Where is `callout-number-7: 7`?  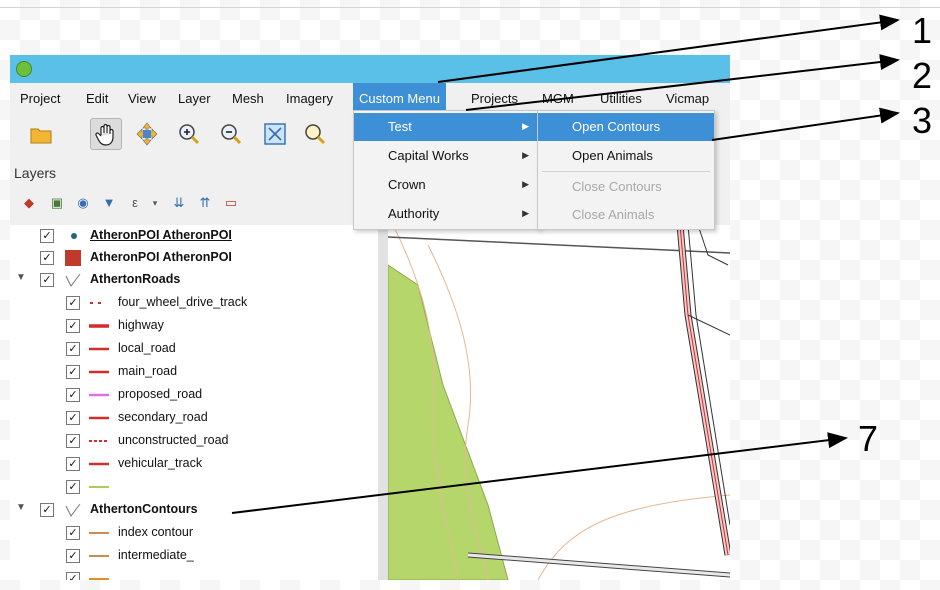
callout-number-7: 7 is located at coordinates (868, 438).